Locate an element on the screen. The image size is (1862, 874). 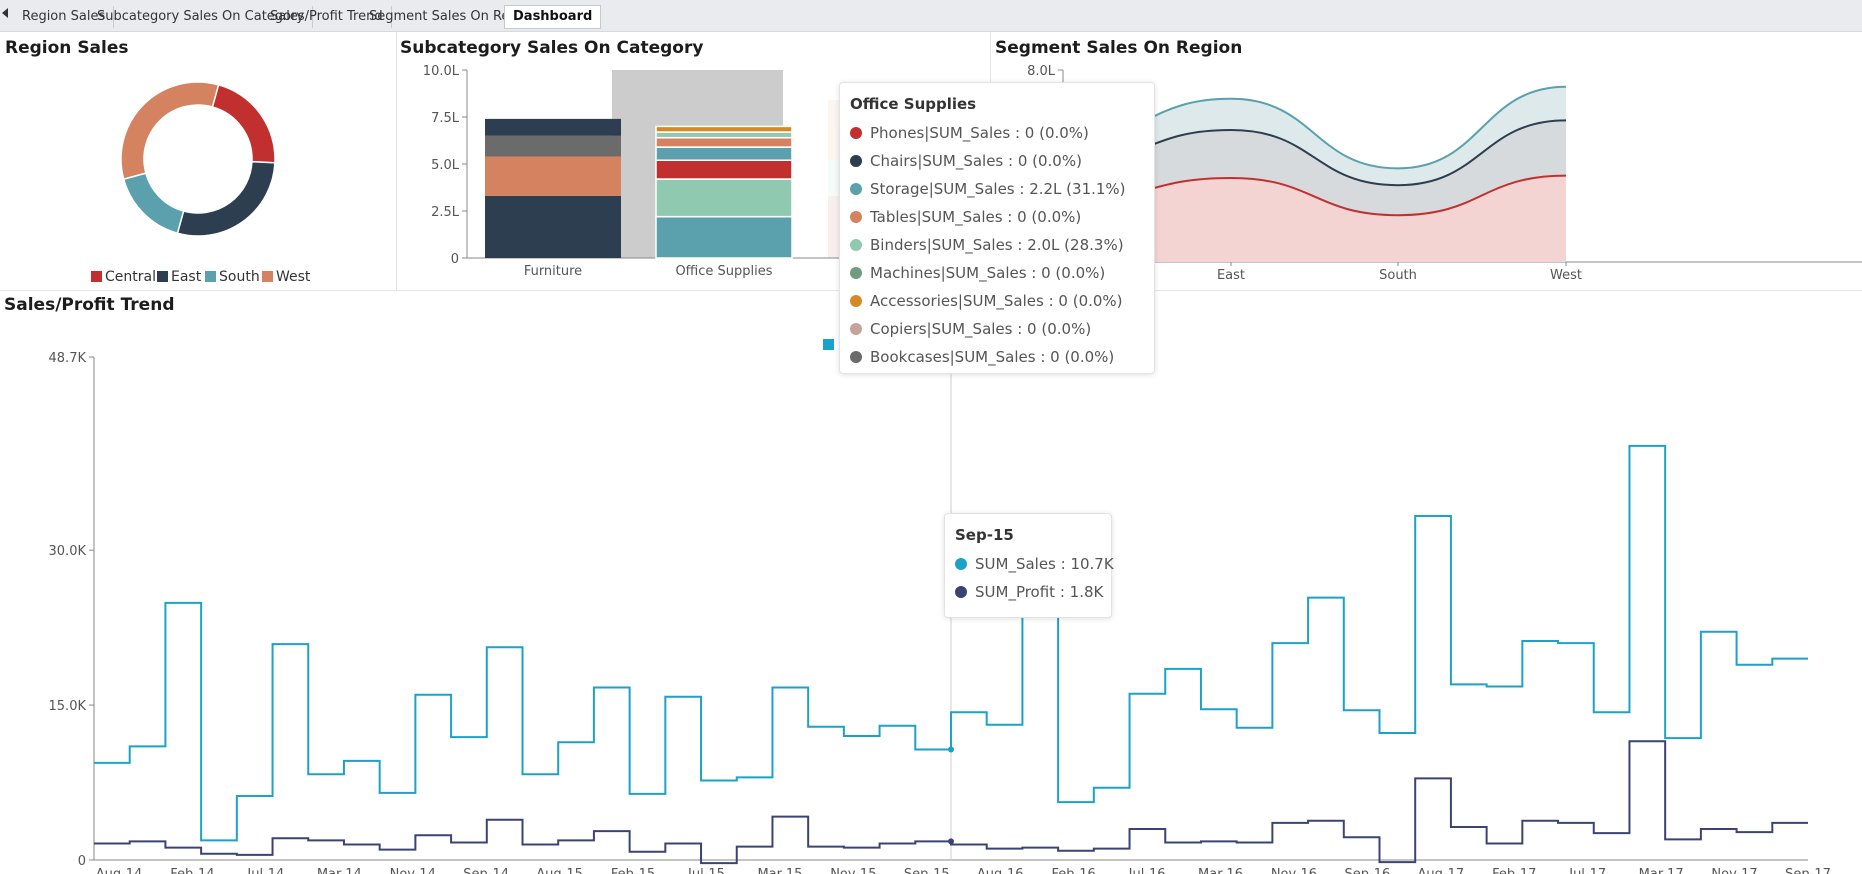
hover-point-sum-sales is located at coordinates (951, 749).